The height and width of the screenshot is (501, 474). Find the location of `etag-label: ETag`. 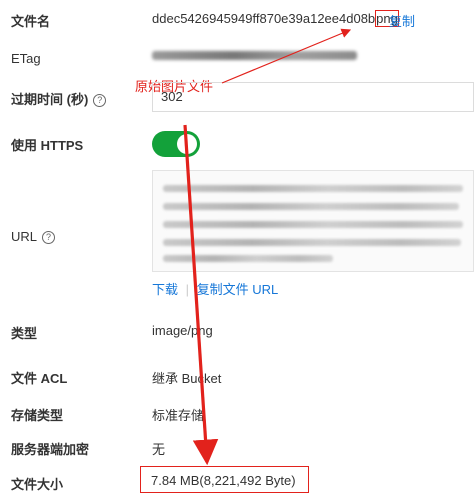

etag-label: ETag is located at coordinates (26, 58).